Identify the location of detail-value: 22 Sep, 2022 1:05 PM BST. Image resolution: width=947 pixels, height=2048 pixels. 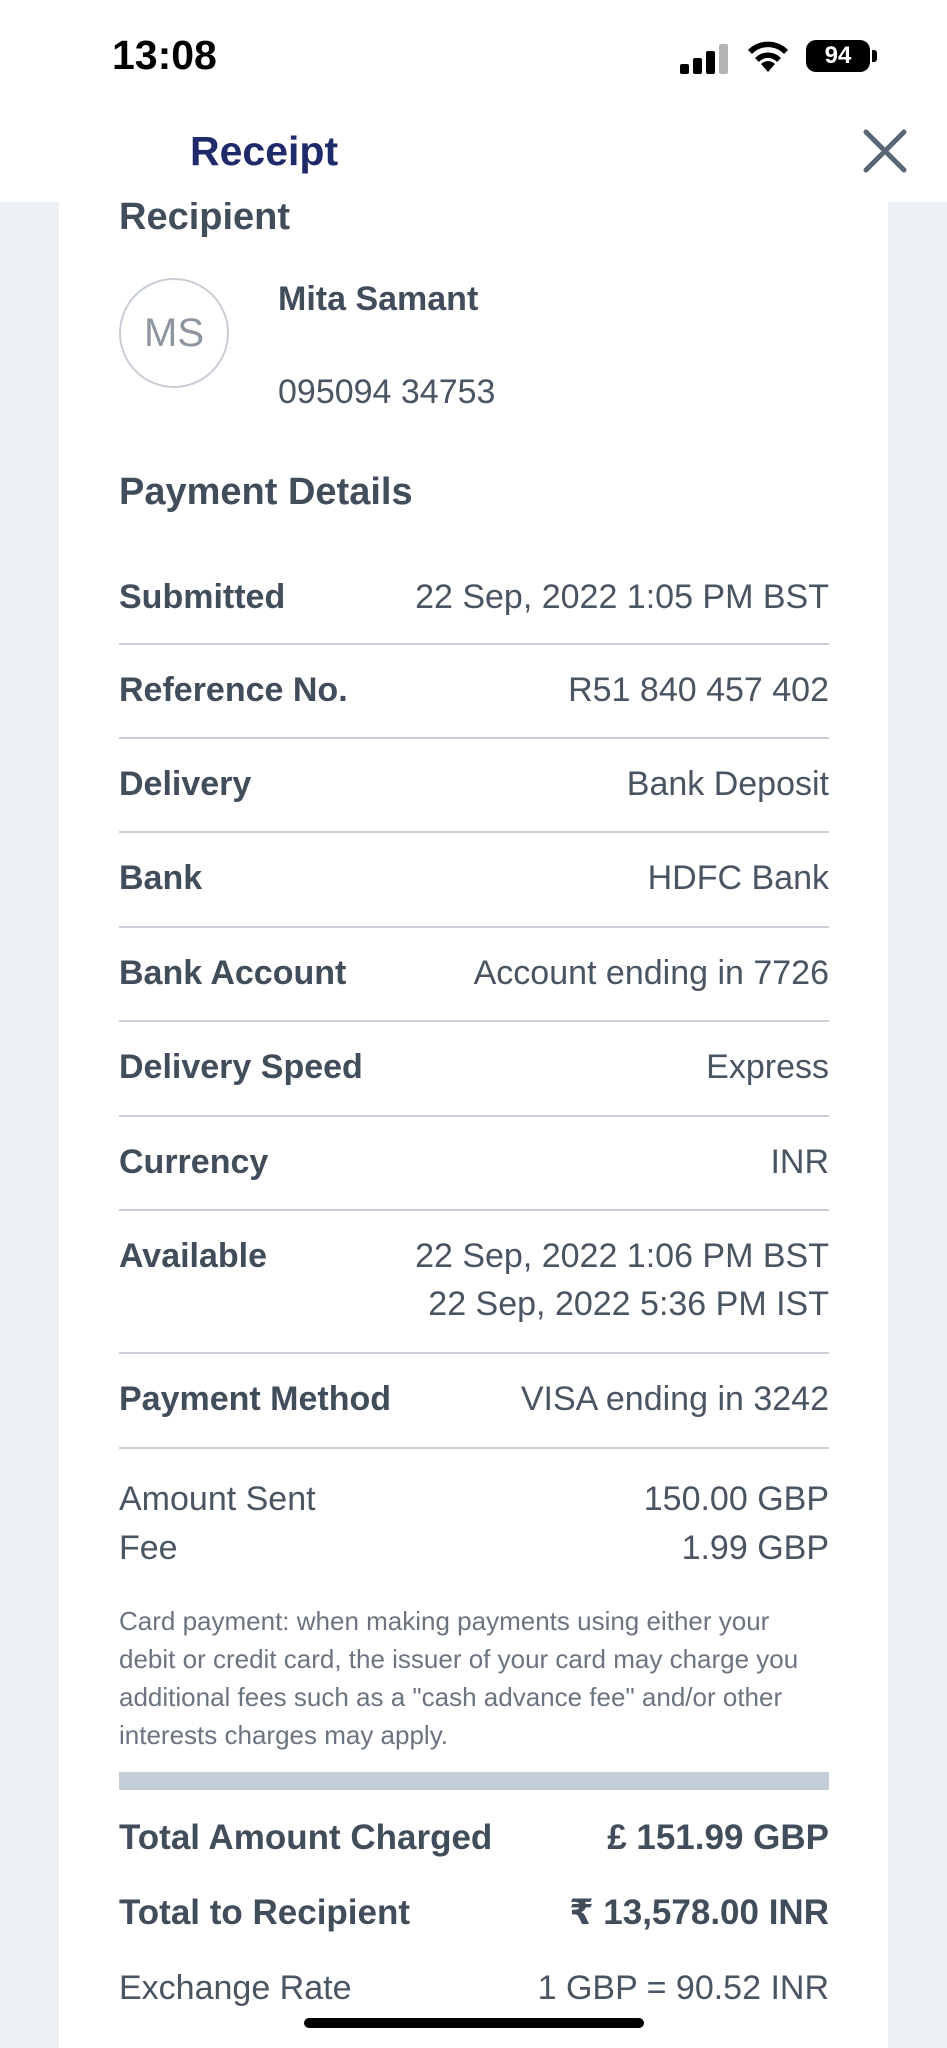
(622, 597).